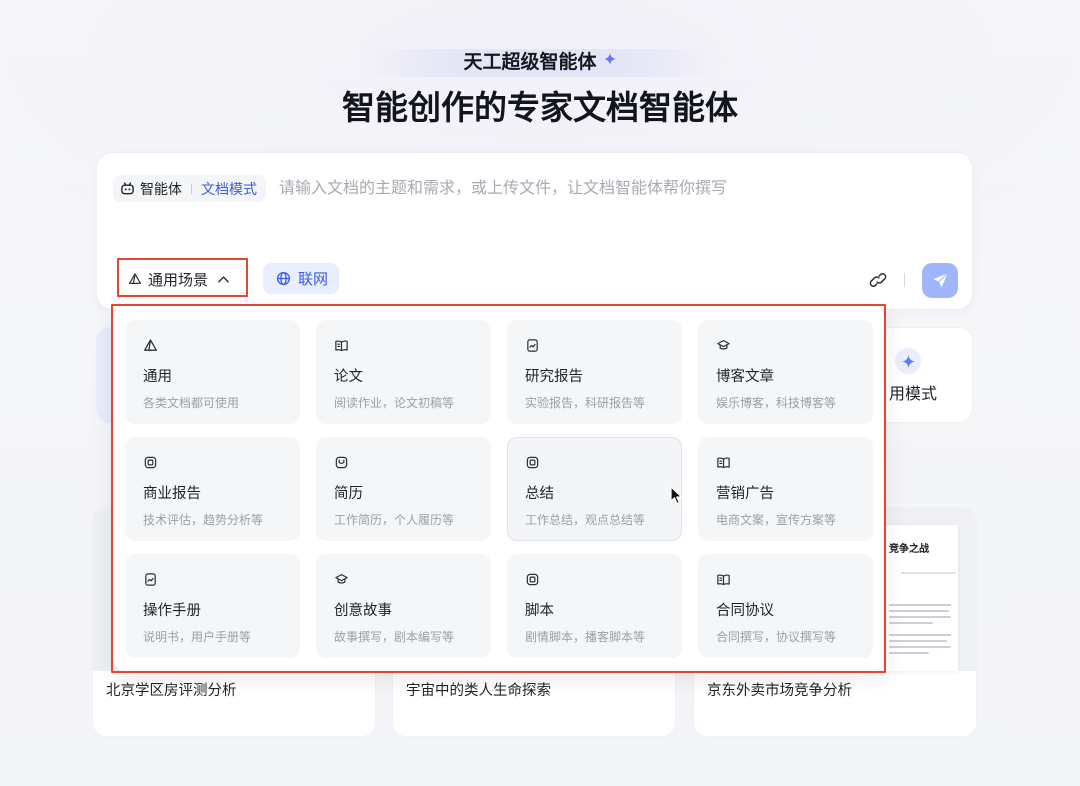 Image resolution: width=1080 pixels, height=786 pixels. Describe the element at coordinates (539, 611) in the screenshot. I see `scene-option-title: 脚本` at that location.